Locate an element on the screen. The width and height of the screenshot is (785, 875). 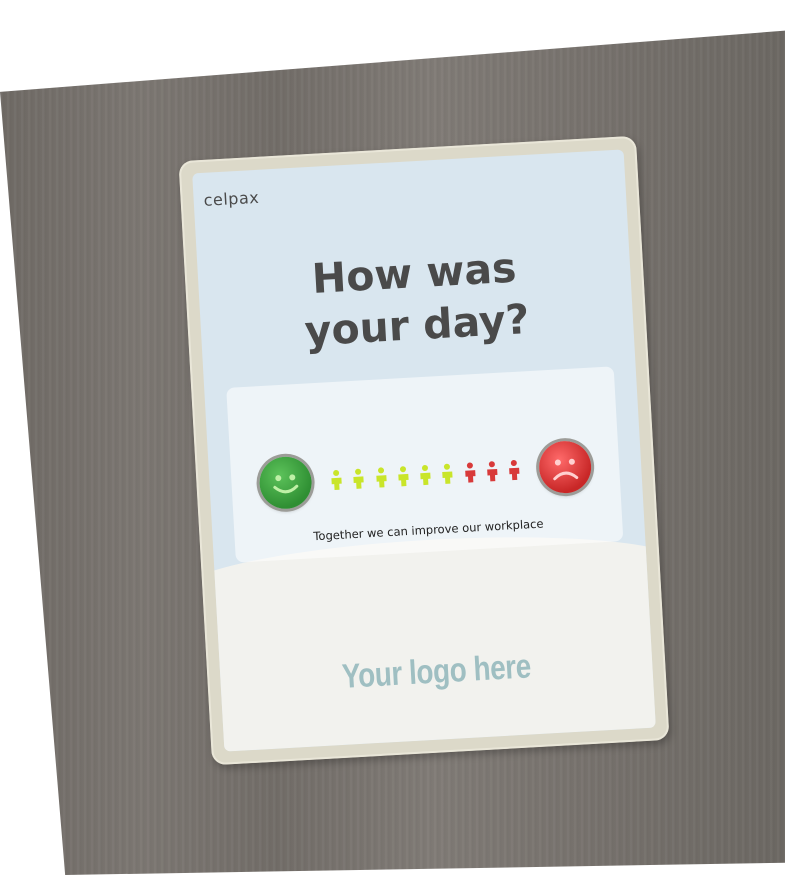
mood-indicator-row is located at coordinates (425, 475).